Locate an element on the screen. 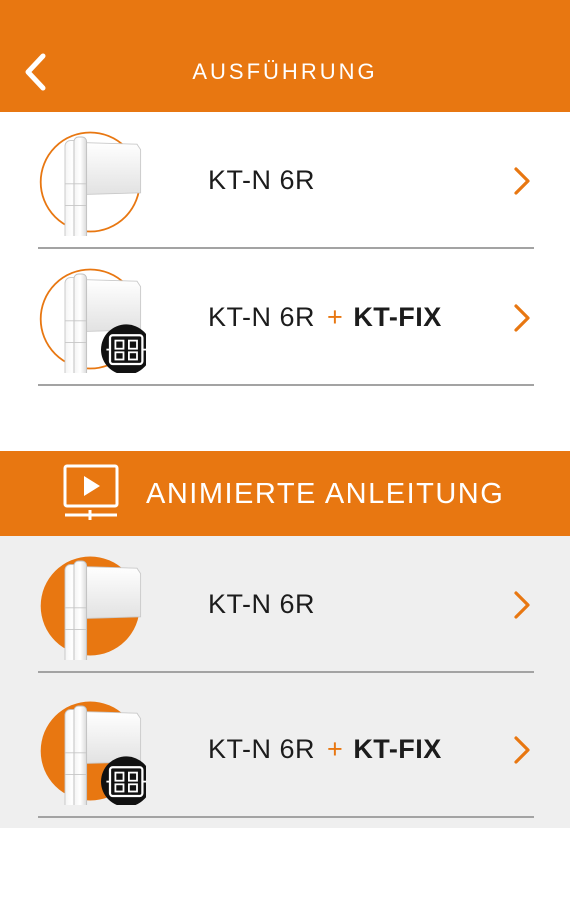  list-item-kt-n-6r: KT-N 6R is located at coordinates (286, 180).